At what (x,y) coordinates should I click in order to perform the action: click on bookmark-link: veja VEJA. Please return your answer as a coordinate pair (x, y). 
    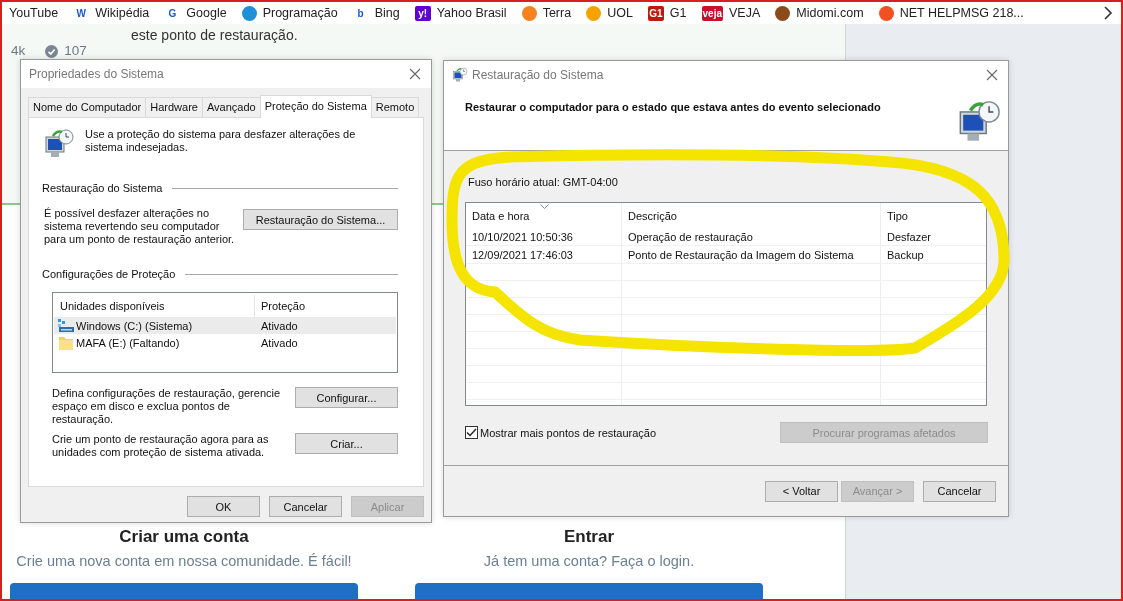
    Looking at the image, I should click on (731, 13).